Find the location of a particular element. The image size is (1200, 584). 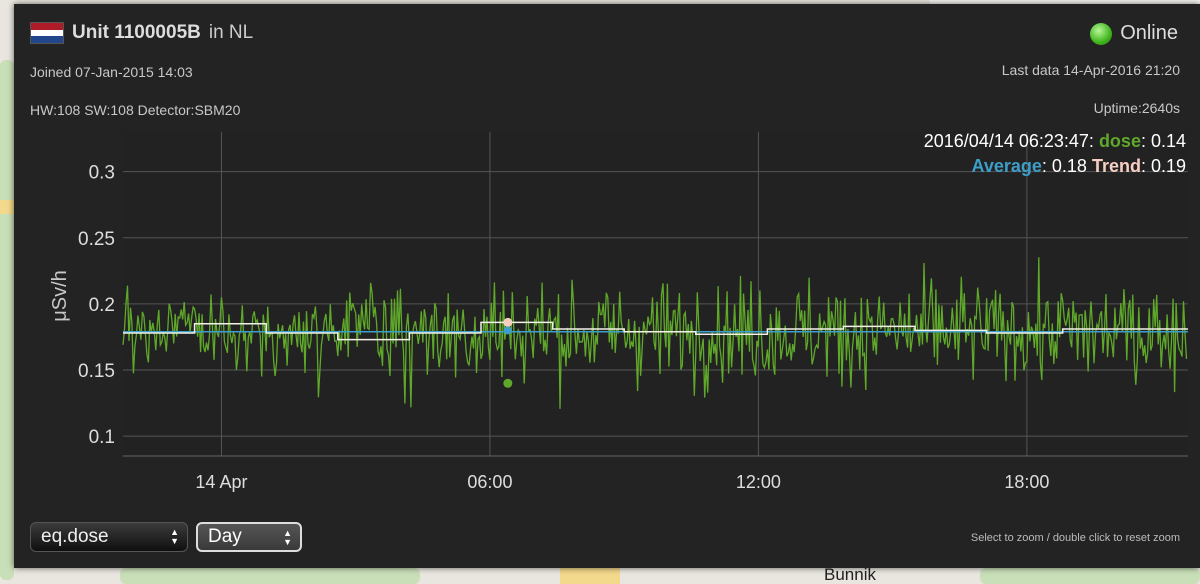

range-select-value: Day is located at coordinates (225, 536).